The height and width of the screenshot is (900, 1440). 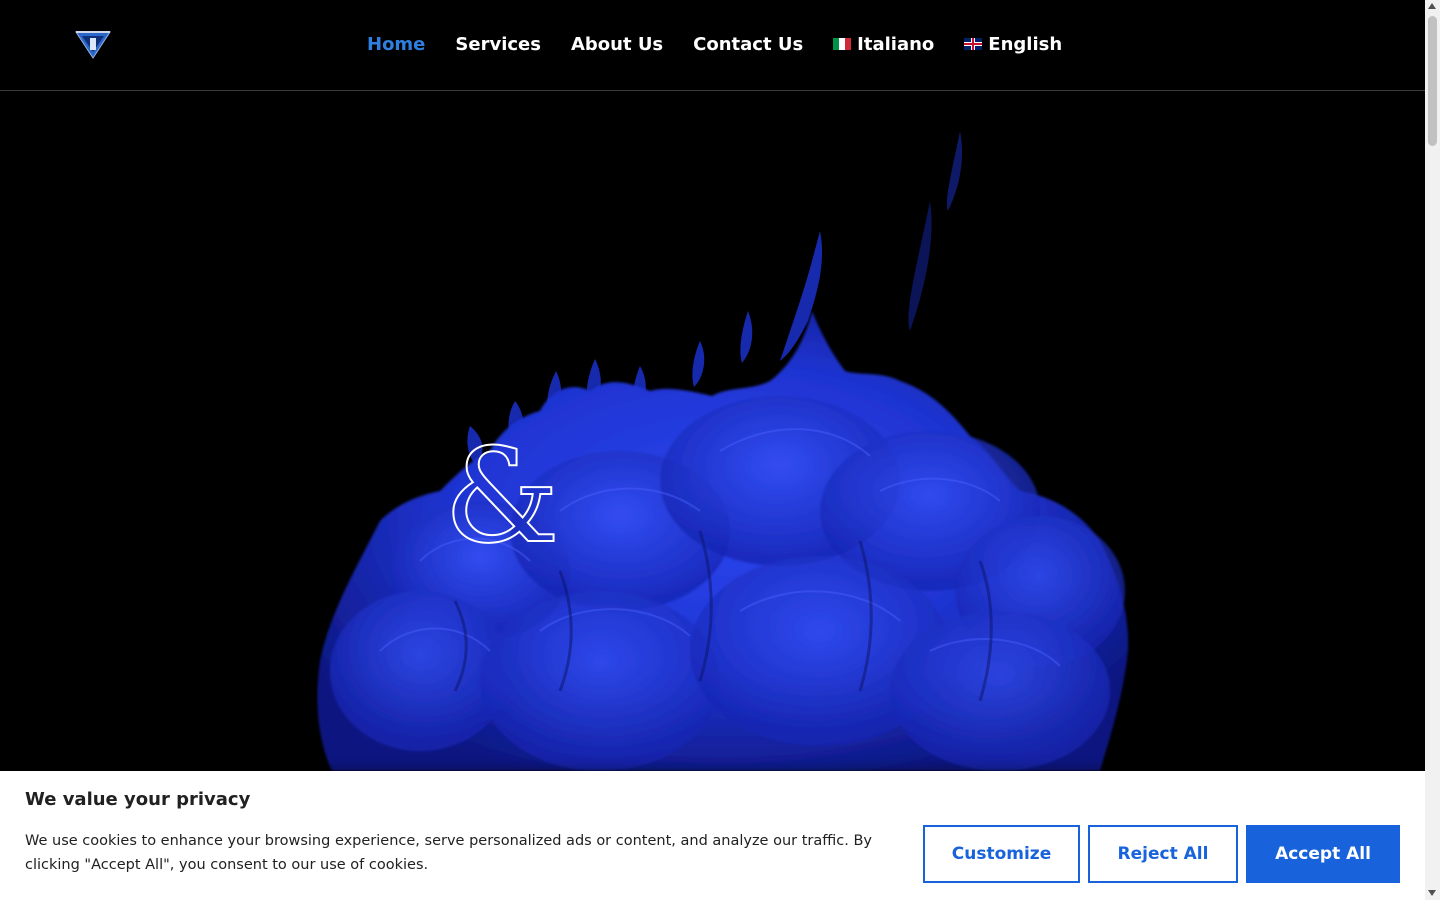 What do you see at coordinates (842, 44) in the screenshot?
I see `italy-flag-icon` at bounding box center [842, 44].